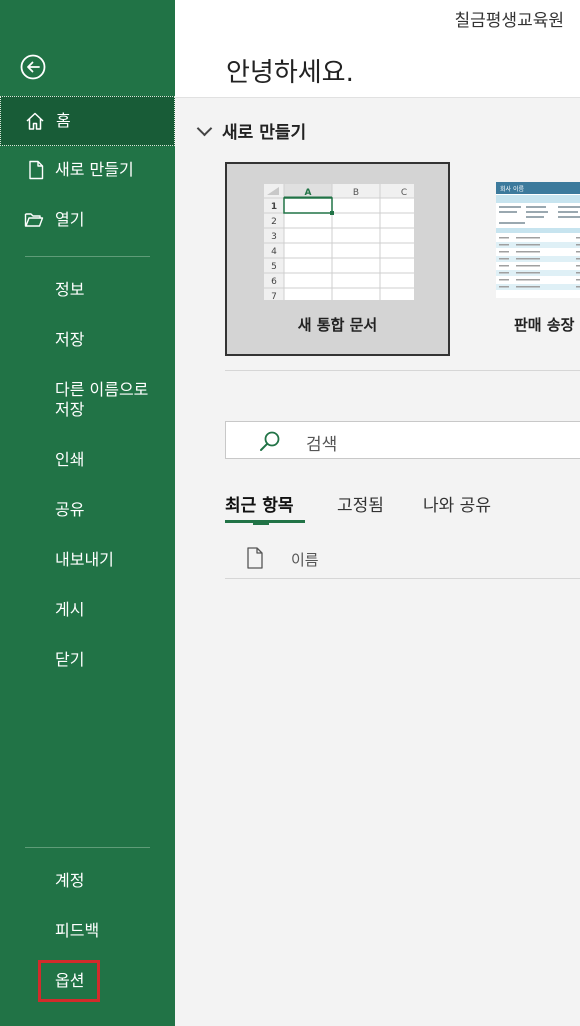 The image size is (580, 1026). What do you see at coordinates (63, 120) in the screenshot?
I see `sidebar-item-label: 홈` at bounding box center [63, 120].